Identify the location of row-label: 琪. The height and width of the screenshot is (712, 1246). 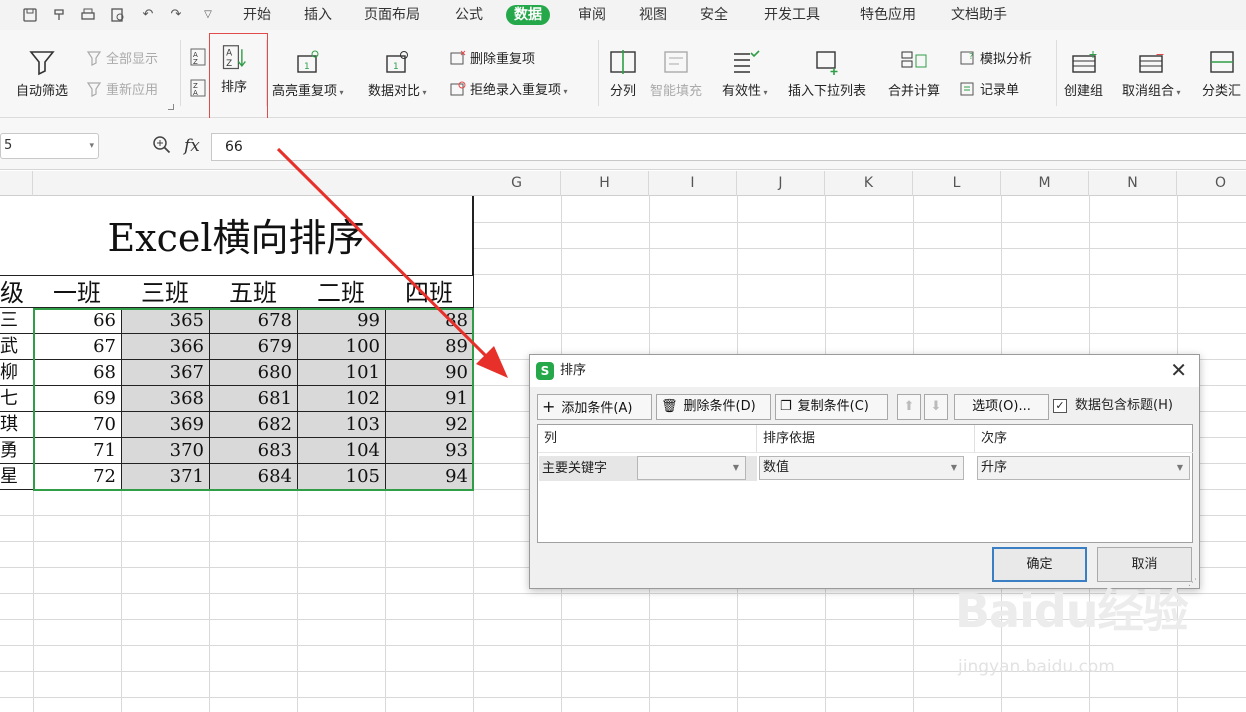
(16, 424).